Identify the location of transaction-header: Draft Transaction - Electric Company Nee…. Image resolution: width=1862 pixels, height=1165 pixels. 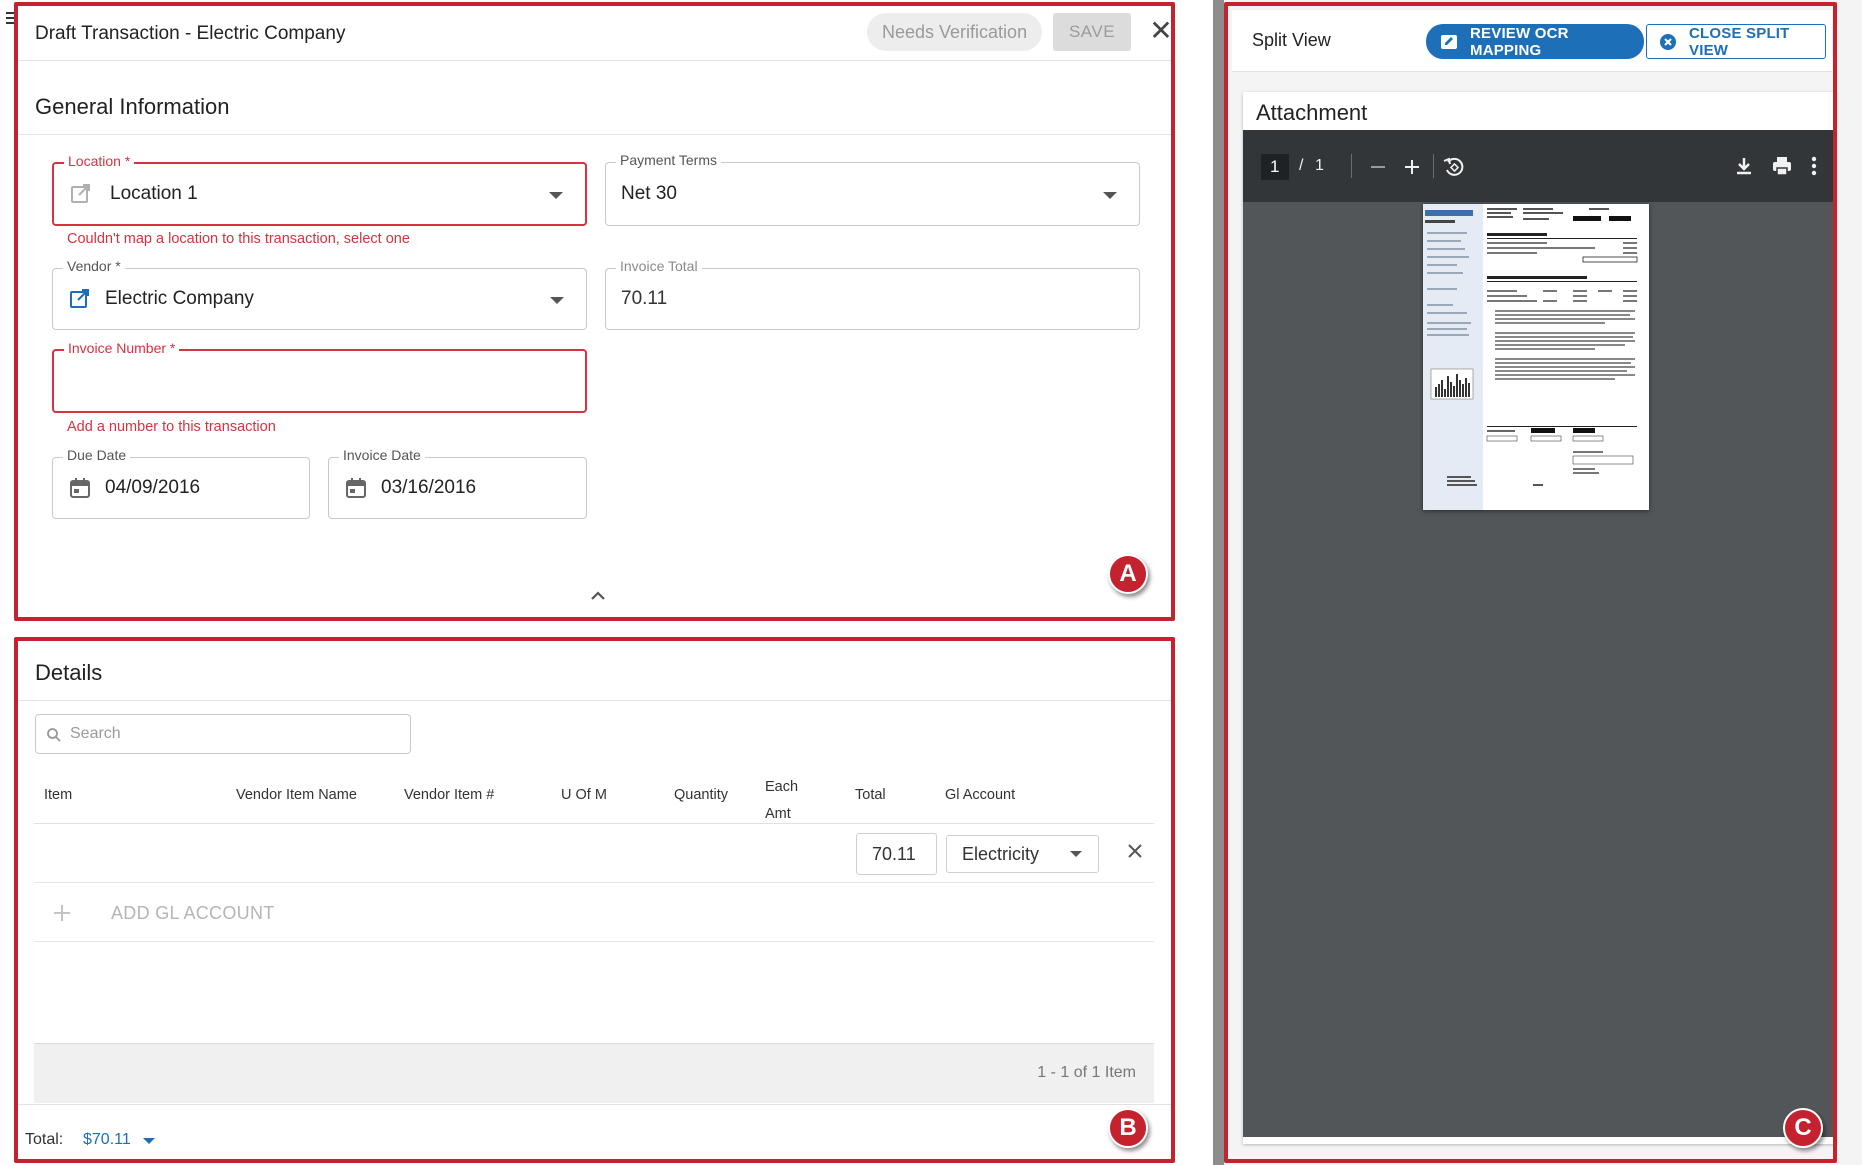
(596, 33).